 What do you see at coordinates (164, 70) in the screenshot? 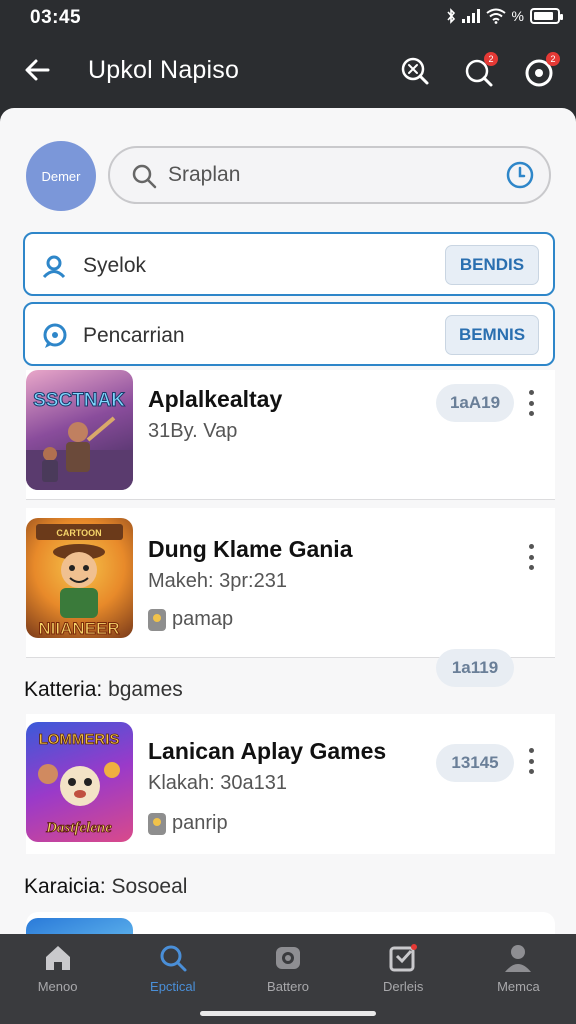
I see `page-title: Upkol Napiso` at bounding box center [164, 70].